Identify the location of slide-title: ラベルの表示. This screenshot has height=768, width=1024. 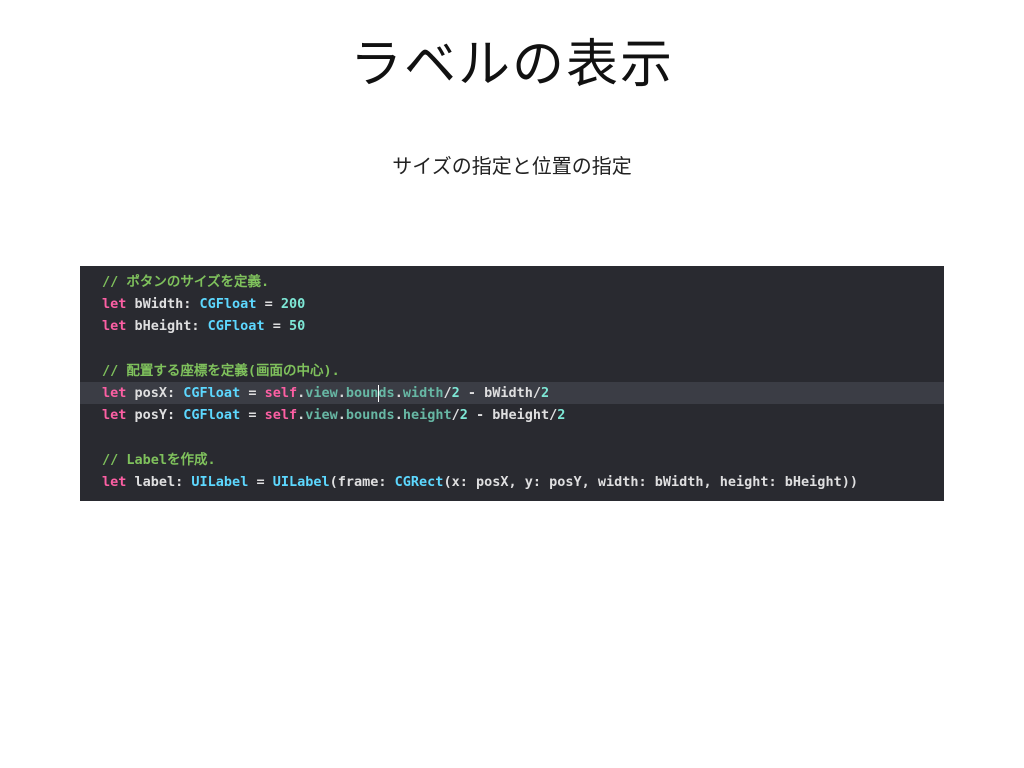
(511, 65).